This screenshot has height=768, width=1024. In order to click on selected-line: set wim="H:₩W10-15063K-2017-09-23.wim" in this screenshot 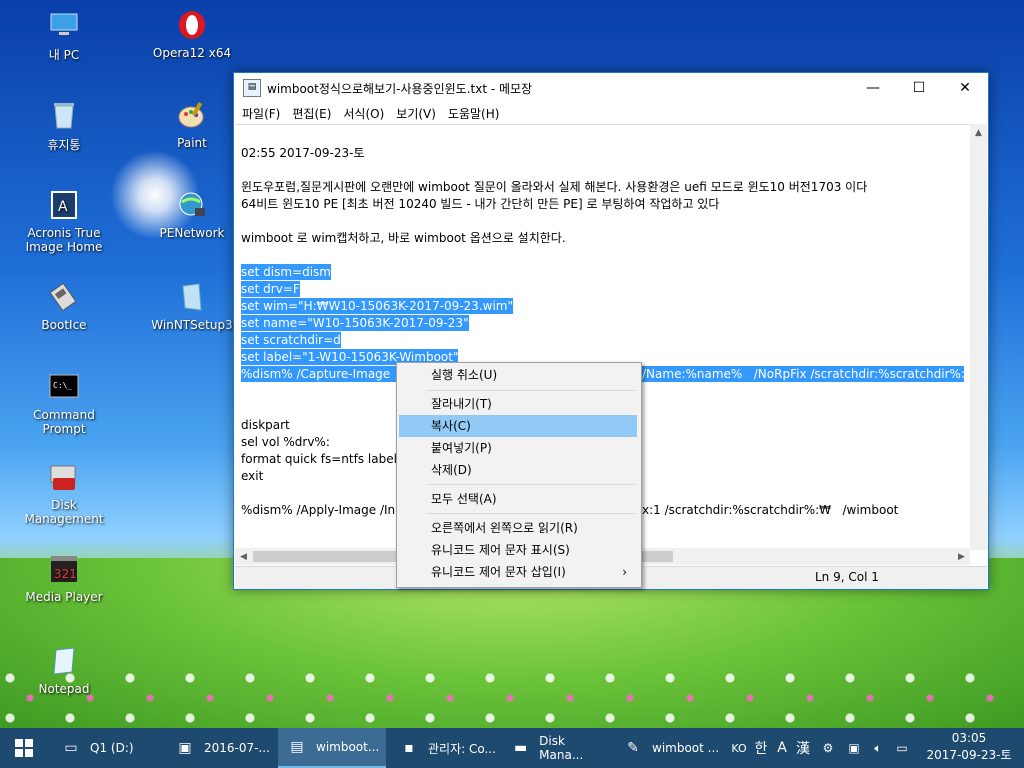, I will do `click(377, 306)`.